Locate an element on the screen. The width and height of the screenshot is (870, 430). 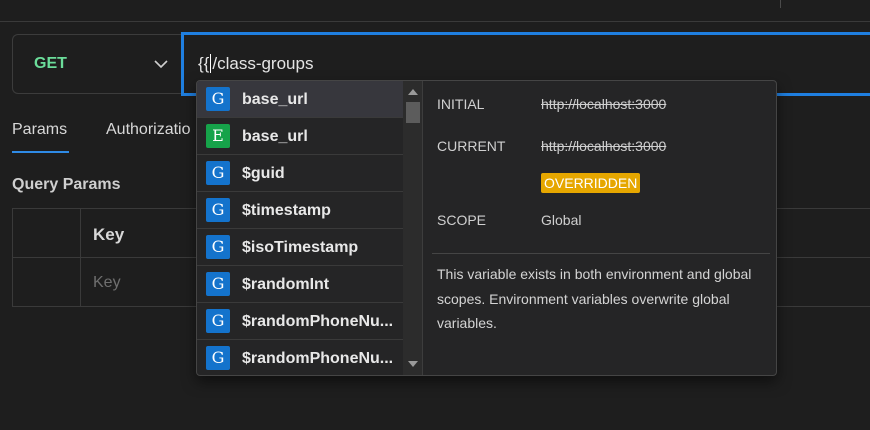
url-text-after-caret: /class-groups is located at coordinates (263, 63).